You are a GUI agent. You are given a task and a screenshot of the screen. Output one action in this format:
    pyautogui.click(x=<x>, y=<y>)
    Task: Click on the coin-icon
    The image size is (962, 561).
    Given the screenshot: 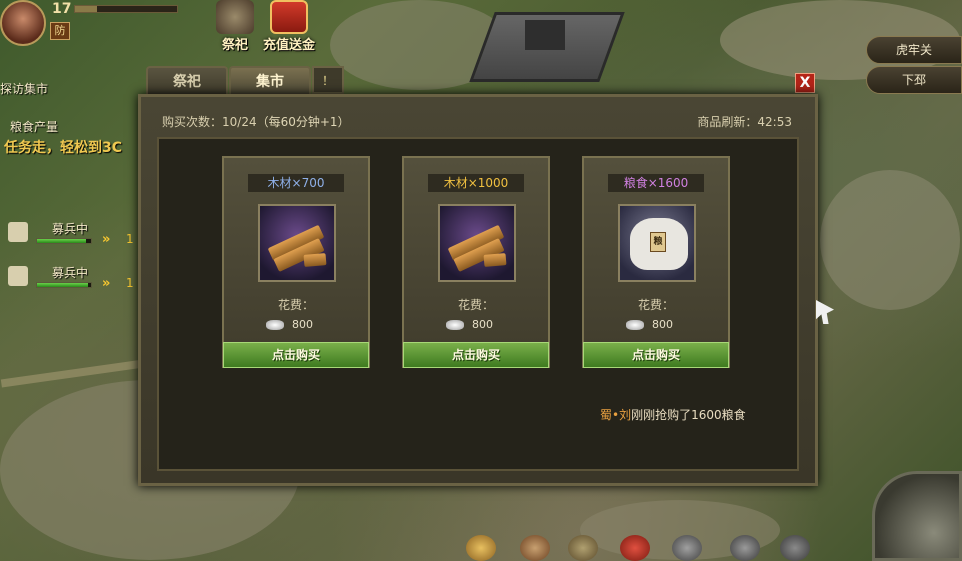 What is the action you would take?
    pyautogui.click(x=481, y=548)
    